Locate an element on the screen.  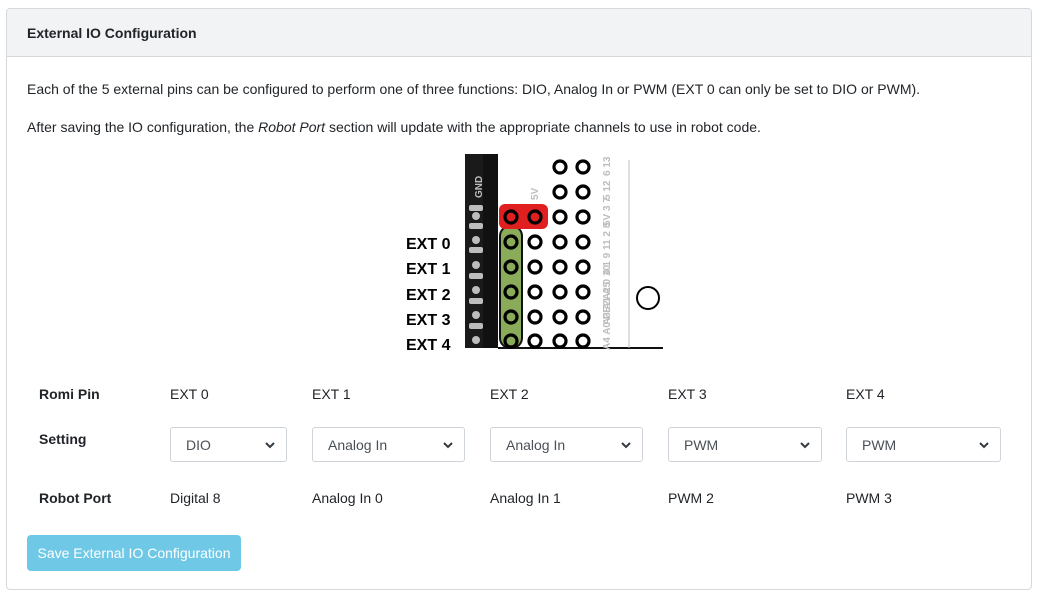
channel-label-row: 11 2 8 is located at coordinates (607, 236).